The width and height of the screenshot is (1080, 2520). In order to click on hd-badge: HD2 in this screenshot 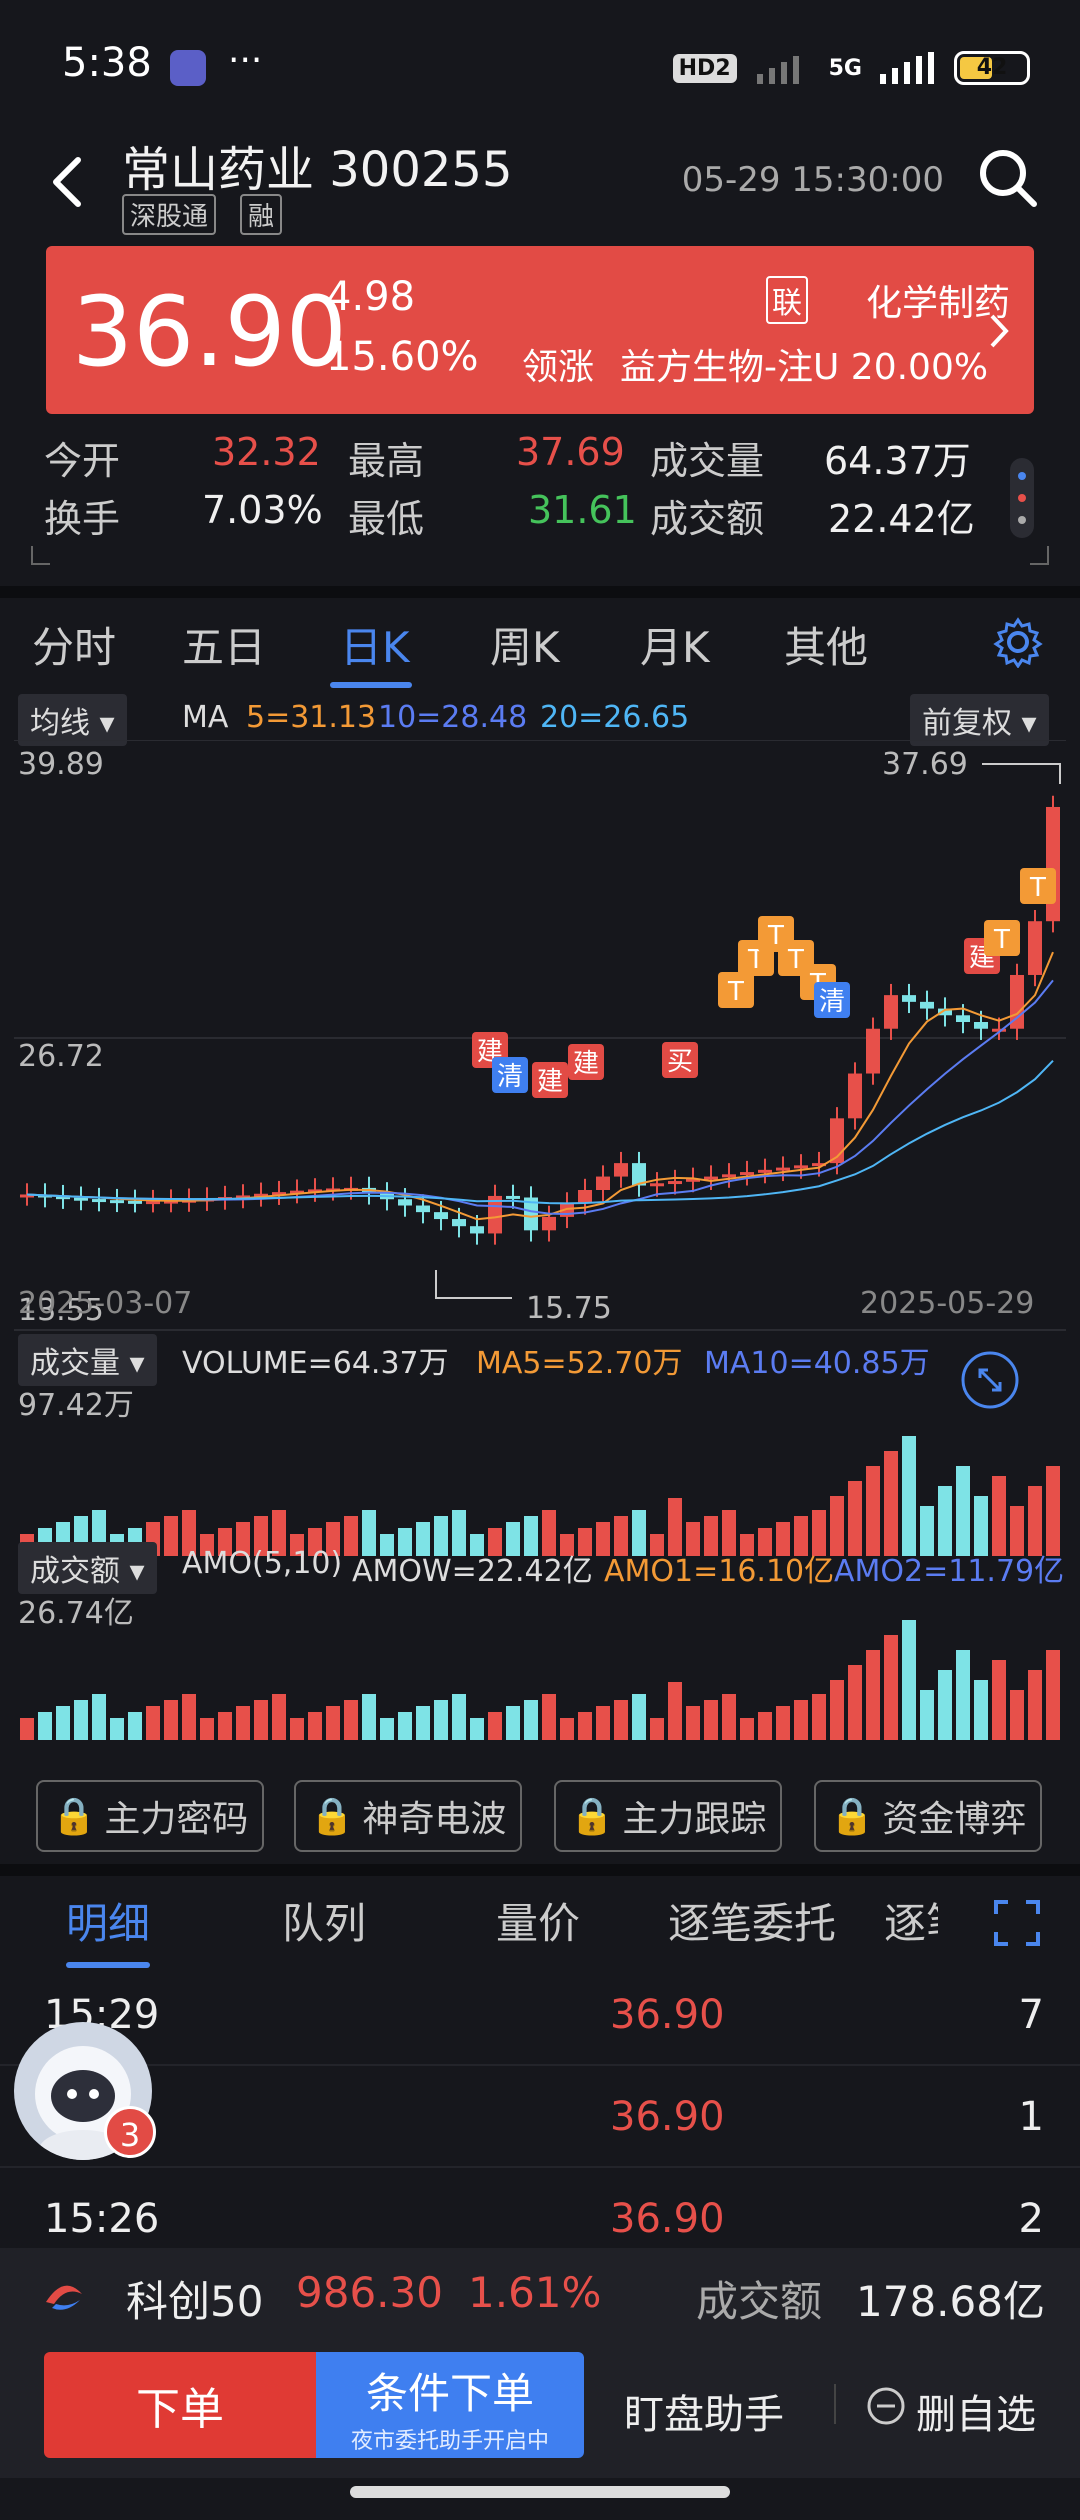, I will do `click(704, 68)`.